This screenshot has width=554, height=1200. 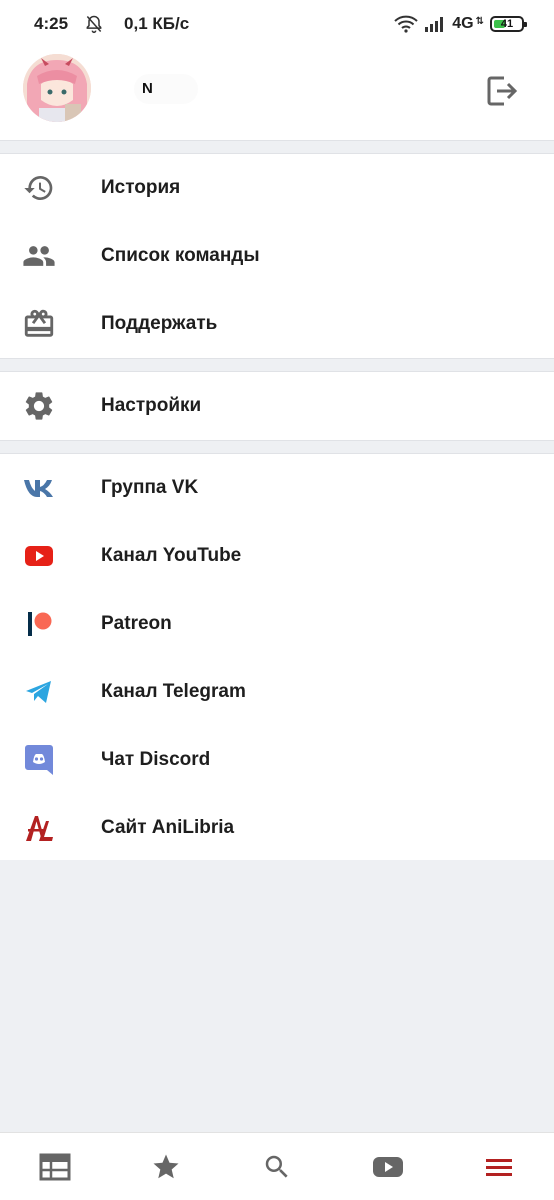 I want to click on menu-item-label: Patreon, so click(x=136, y=623).